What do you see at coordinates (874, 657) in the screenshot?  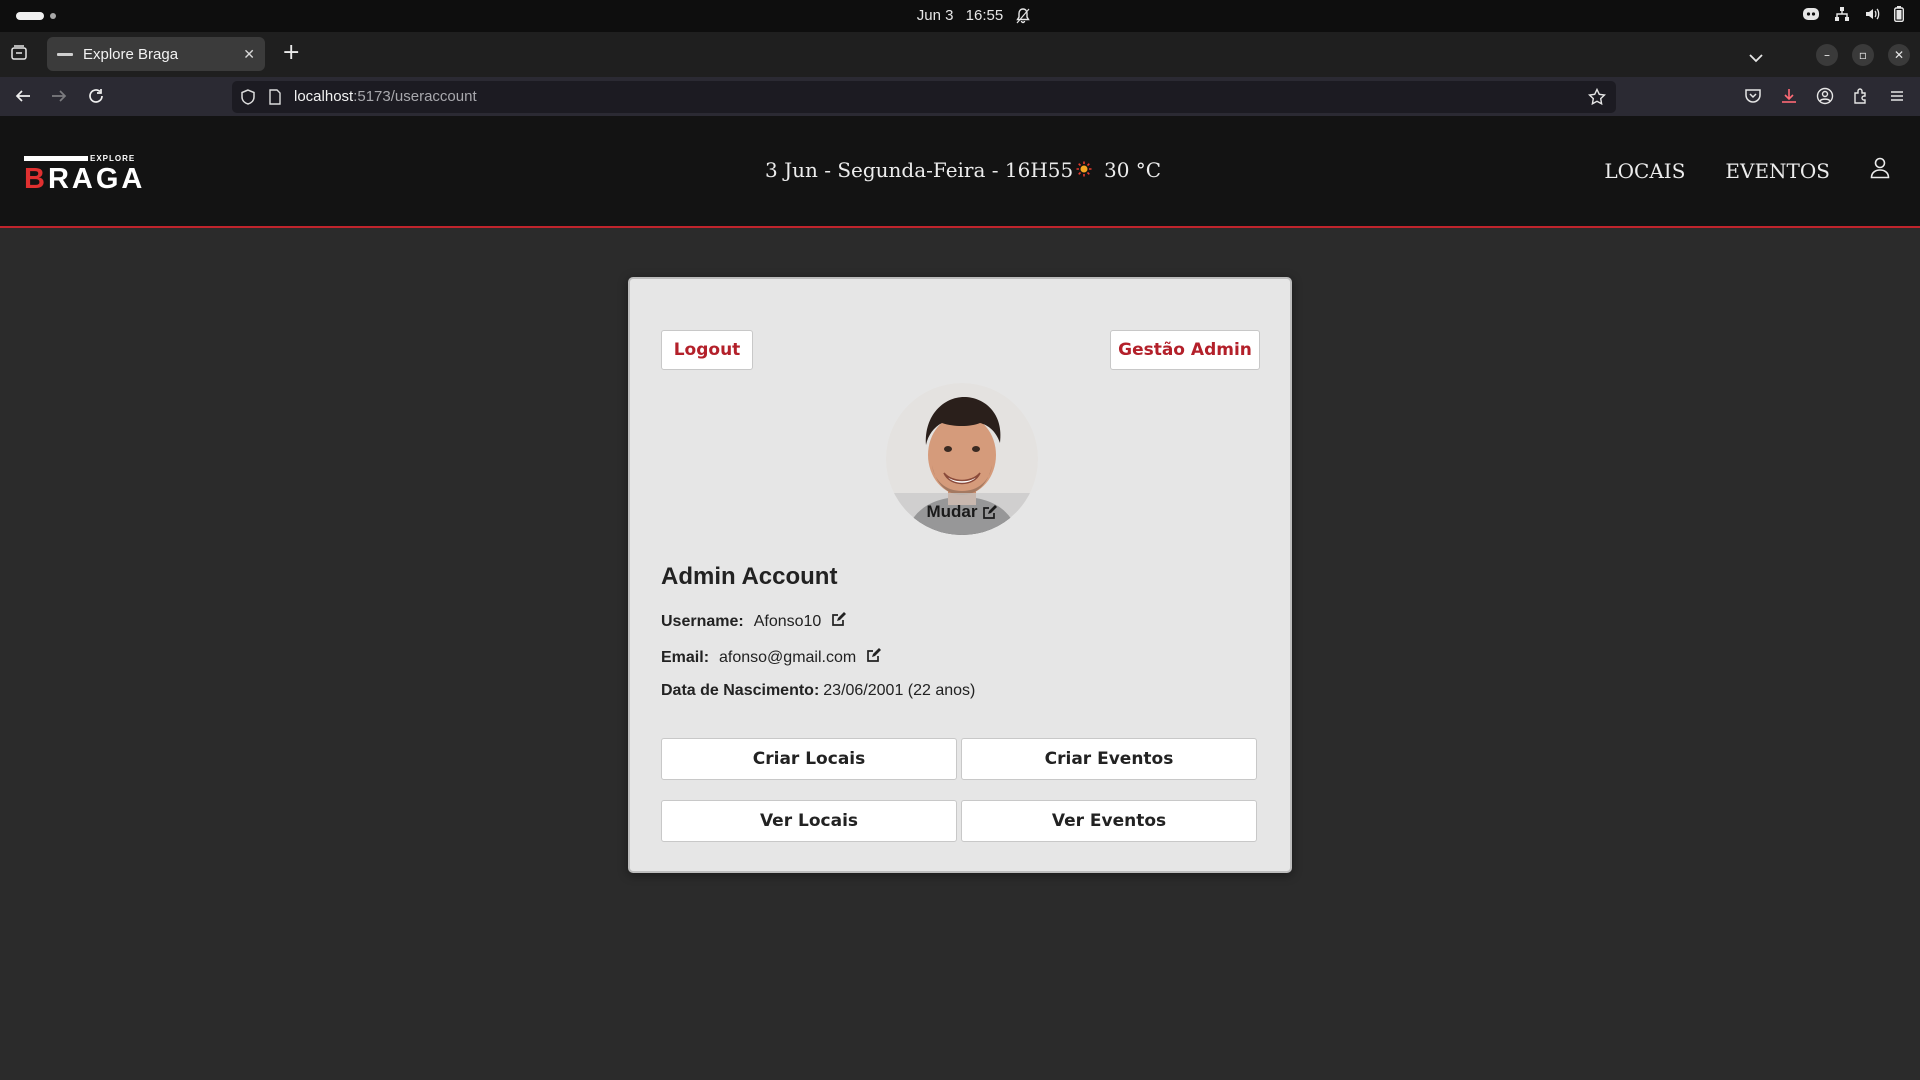 I see `edit-email-icon` at bounding box center [874, 657].